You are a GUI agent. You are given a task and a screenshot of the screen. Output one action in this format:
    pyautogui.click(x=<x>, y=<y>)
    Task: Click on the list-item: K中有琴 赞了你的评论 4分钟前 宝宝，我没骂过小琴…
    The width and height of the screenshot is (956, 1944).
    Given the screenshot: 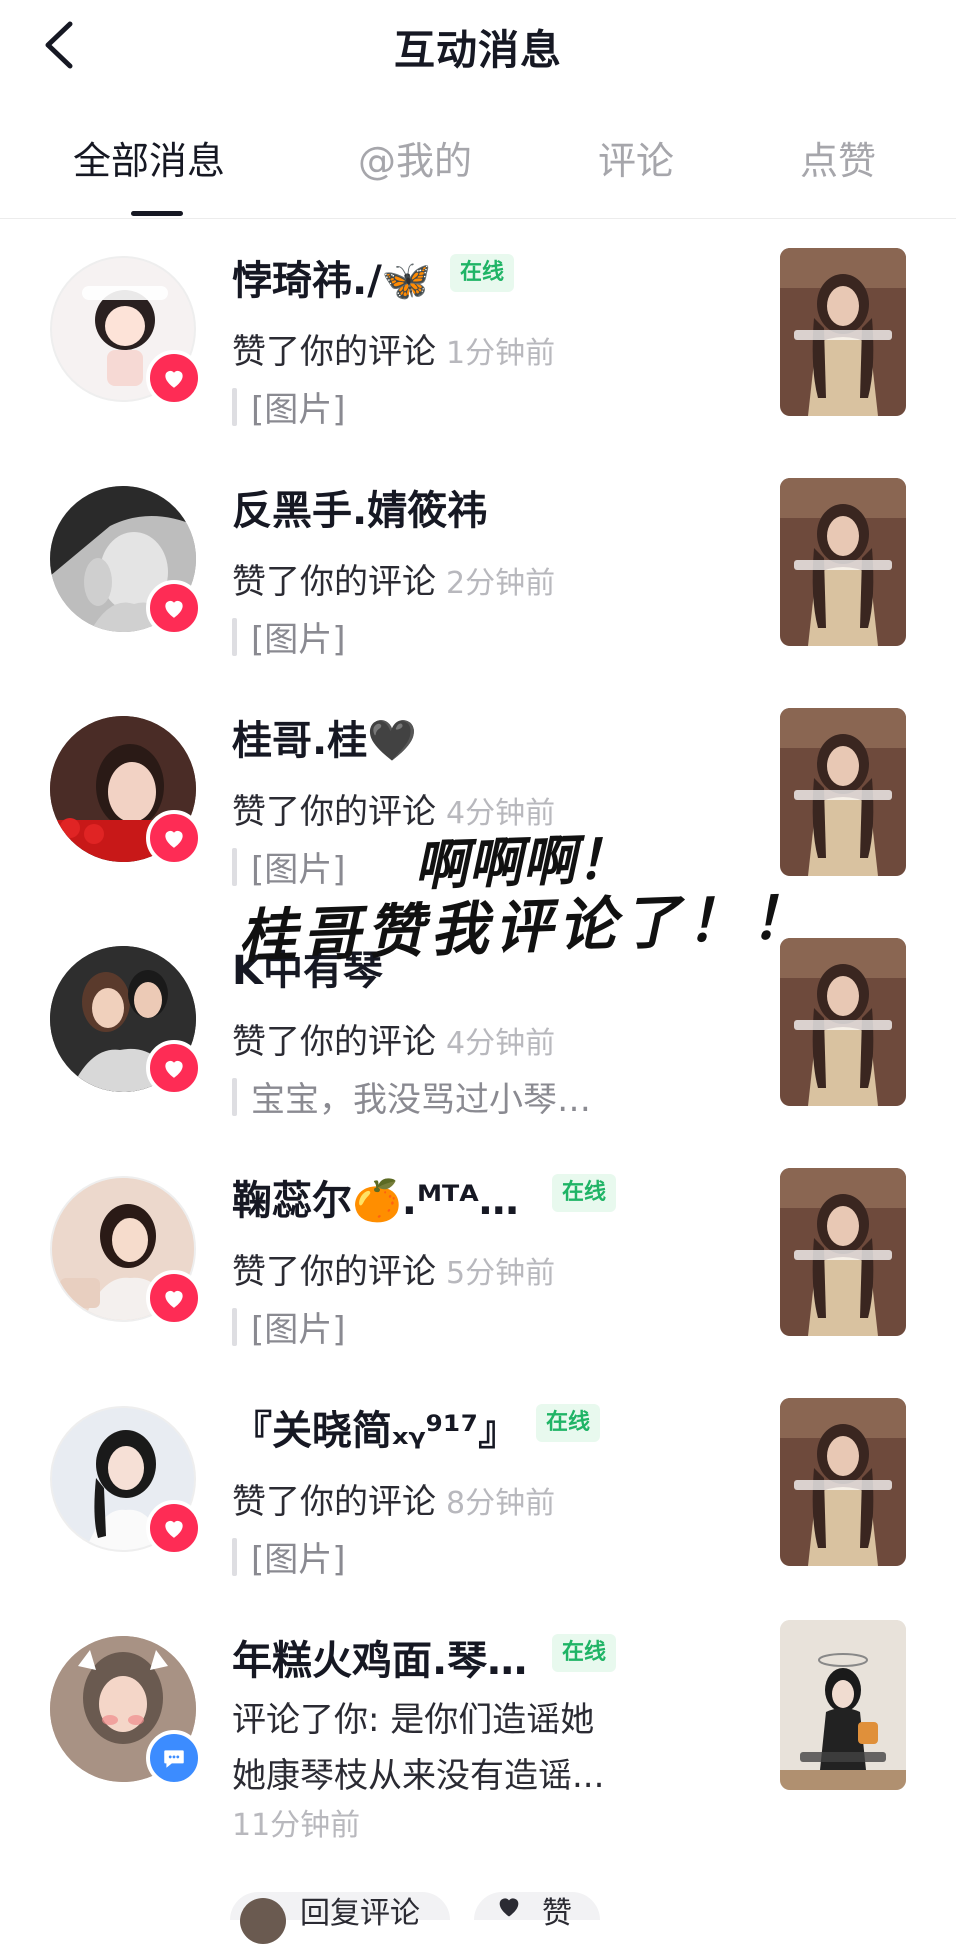 What is the action you would take?
    pyautogui.click(x=478, y=1042)
    